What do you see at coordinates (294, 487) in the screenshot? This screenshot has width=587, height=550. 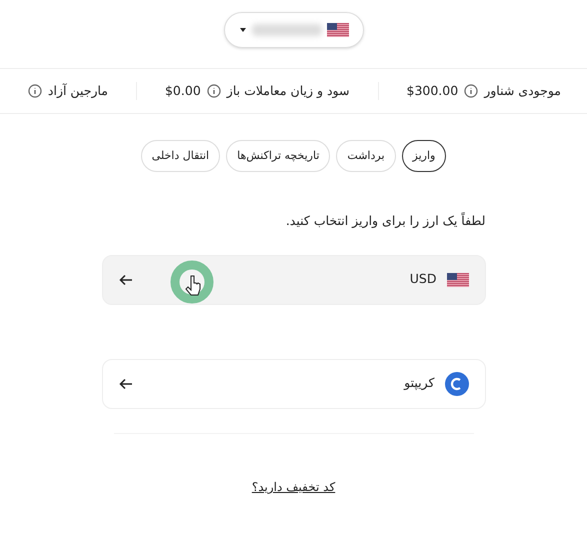 I see `promo-code-link: کد تخفیف دارید؟` at bounding box center [294, 487].